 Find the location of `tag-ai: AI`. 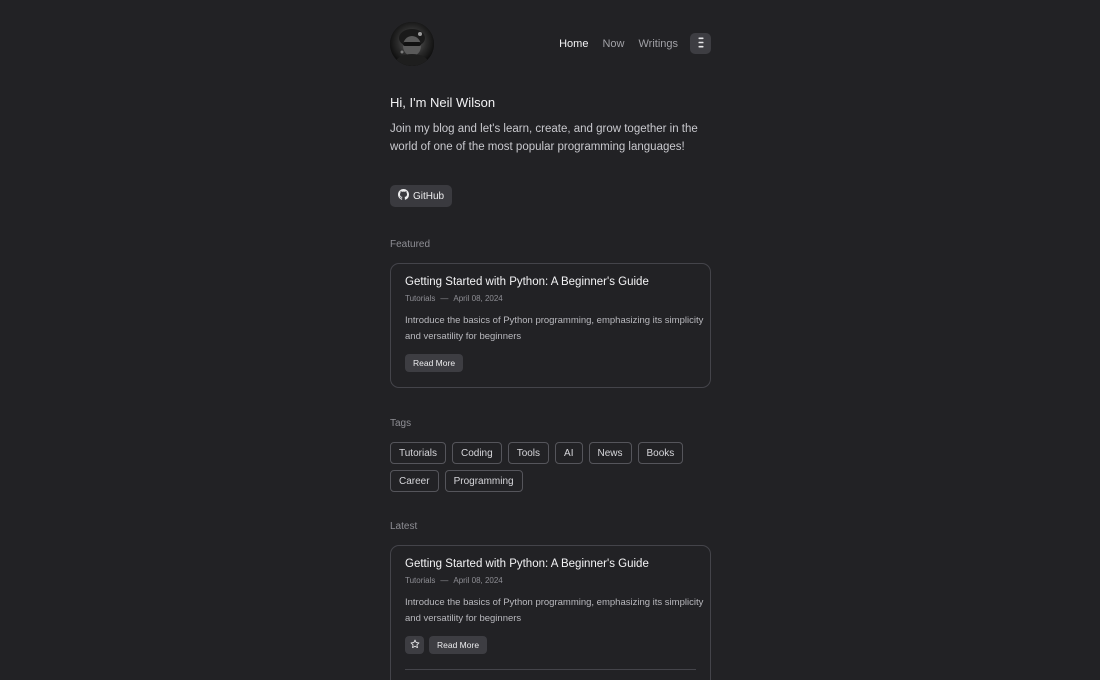

tag-ai: AI is located at coordinates (569, 453).